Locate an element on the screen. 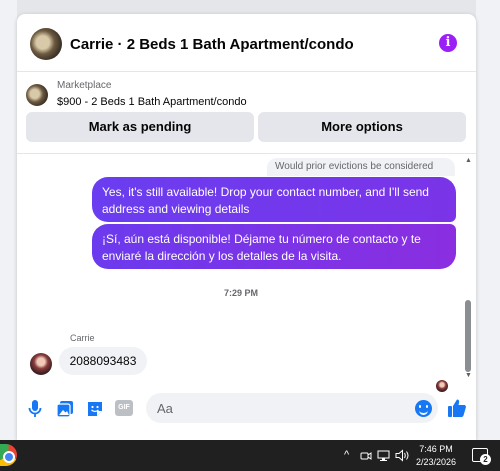  message-scrollbar: ▲ ▼ is located at coordinates (468, 269).